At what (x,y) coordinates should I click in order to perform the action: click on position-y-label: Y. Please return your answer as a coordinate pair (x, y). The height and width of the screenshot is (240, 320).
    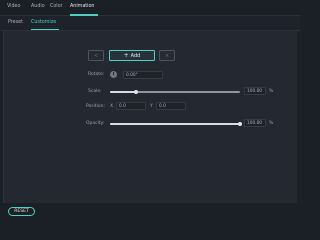
    Looking at the image, I should click on (151, 106).